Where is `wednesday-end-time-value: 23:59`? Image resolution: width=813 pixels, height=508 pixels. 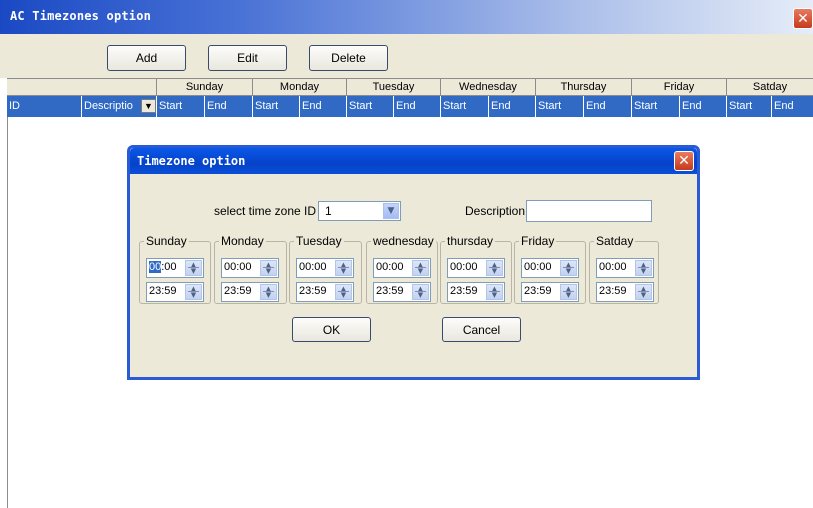
wednesday-end-time-value: 23:59 is located at coordinates (390, 291).